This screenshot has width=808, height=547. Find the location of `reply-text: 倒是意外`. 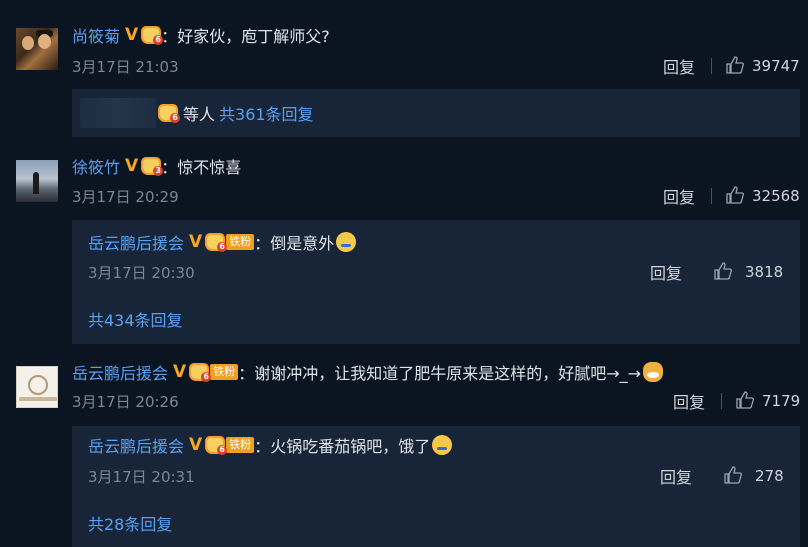

reply-text: 倒是意外 is located at coordinates (302, 243).